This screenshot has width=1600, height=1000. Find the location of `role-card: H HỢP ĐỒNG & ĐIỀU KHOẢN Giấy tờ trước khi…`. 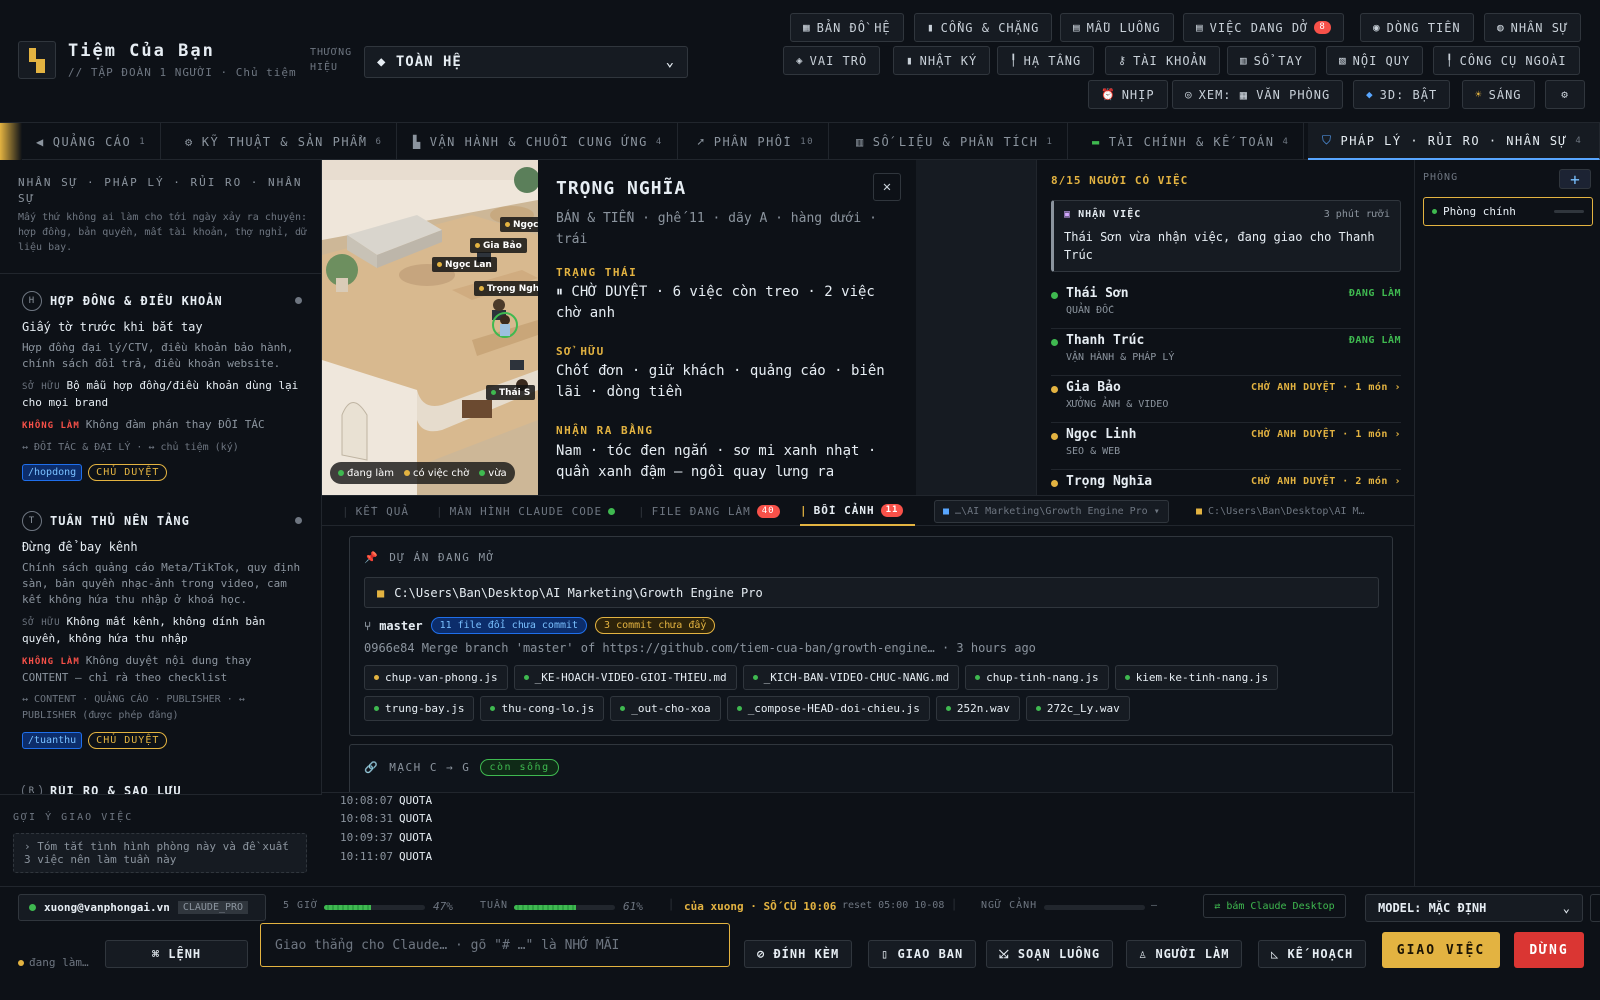

role-card: H HỢP ĐỒNG & ĐIỀU KHOẢN Giấy tờ trước khi… is located at coordinates (162, 386).